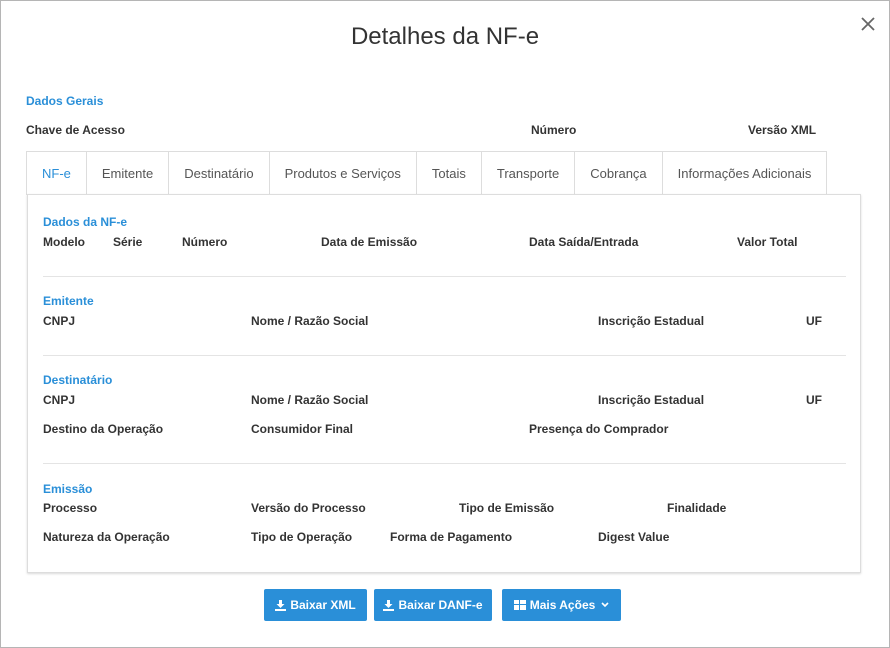 This screenshot has width=890, height=648. Describe the element at coordinates (78, 380) in the screenshot. I see `recipient-section-title: Destinatário` at that location.